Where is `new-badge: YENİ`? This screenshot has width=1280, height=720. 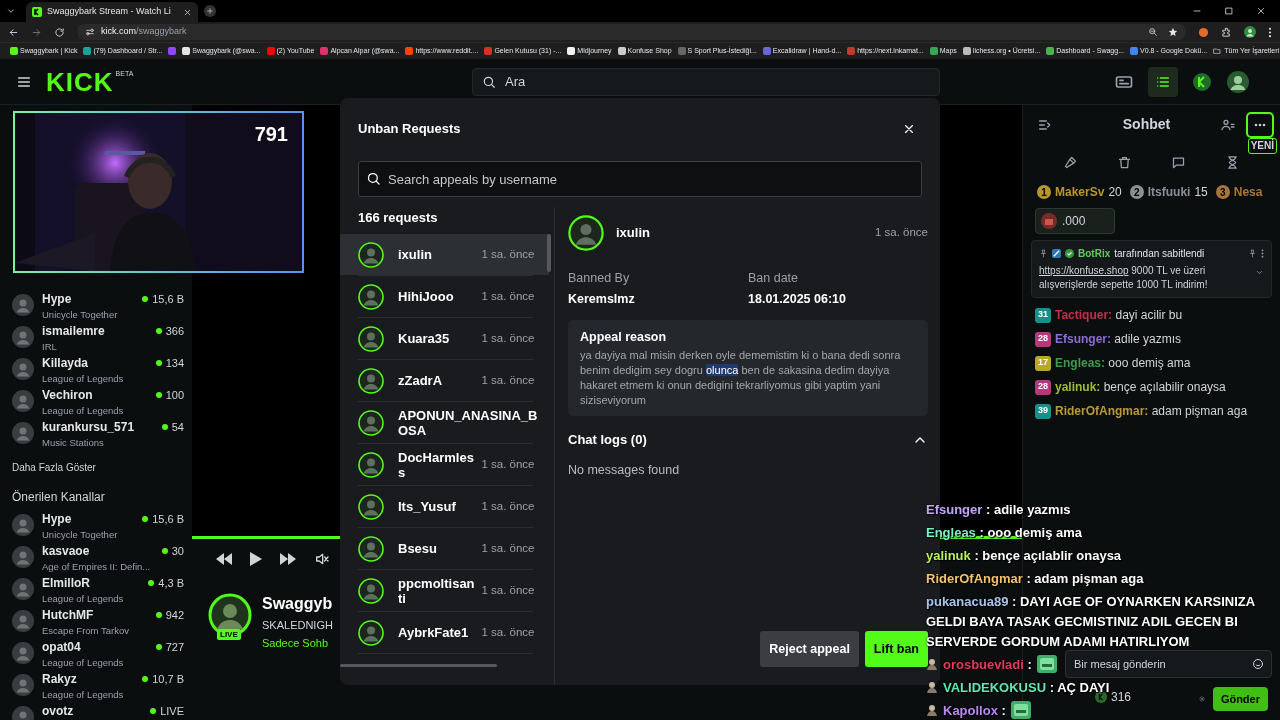
new-badge: YENİ is located at coordinates (1262, 146).